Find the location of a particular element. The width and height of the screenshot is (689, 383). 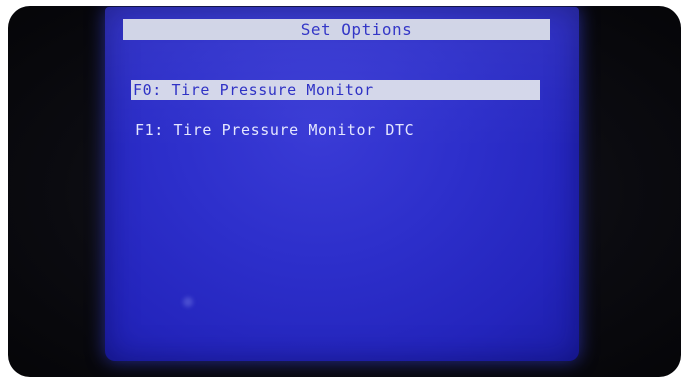

title-bar: Set Options is located at coordinates (336, 29).